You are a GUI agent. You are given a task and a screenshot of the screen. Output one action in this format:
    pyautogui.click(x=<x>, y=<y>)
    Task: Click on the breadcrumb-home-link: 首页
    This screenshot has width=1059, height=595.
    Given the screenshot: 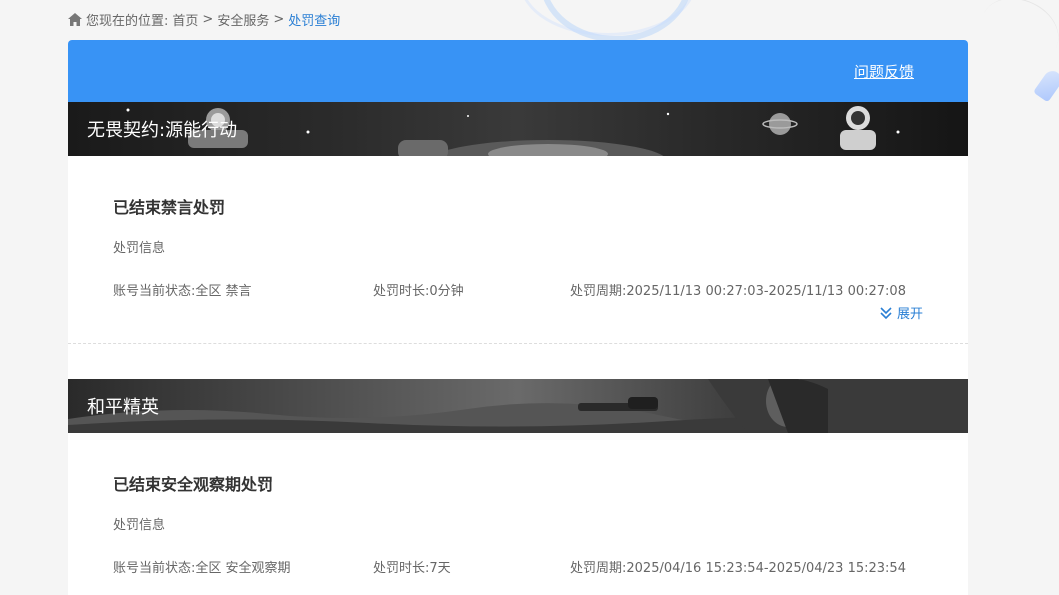 What is the action you would take?
    pyautogui.click(x=185, y=19)
    